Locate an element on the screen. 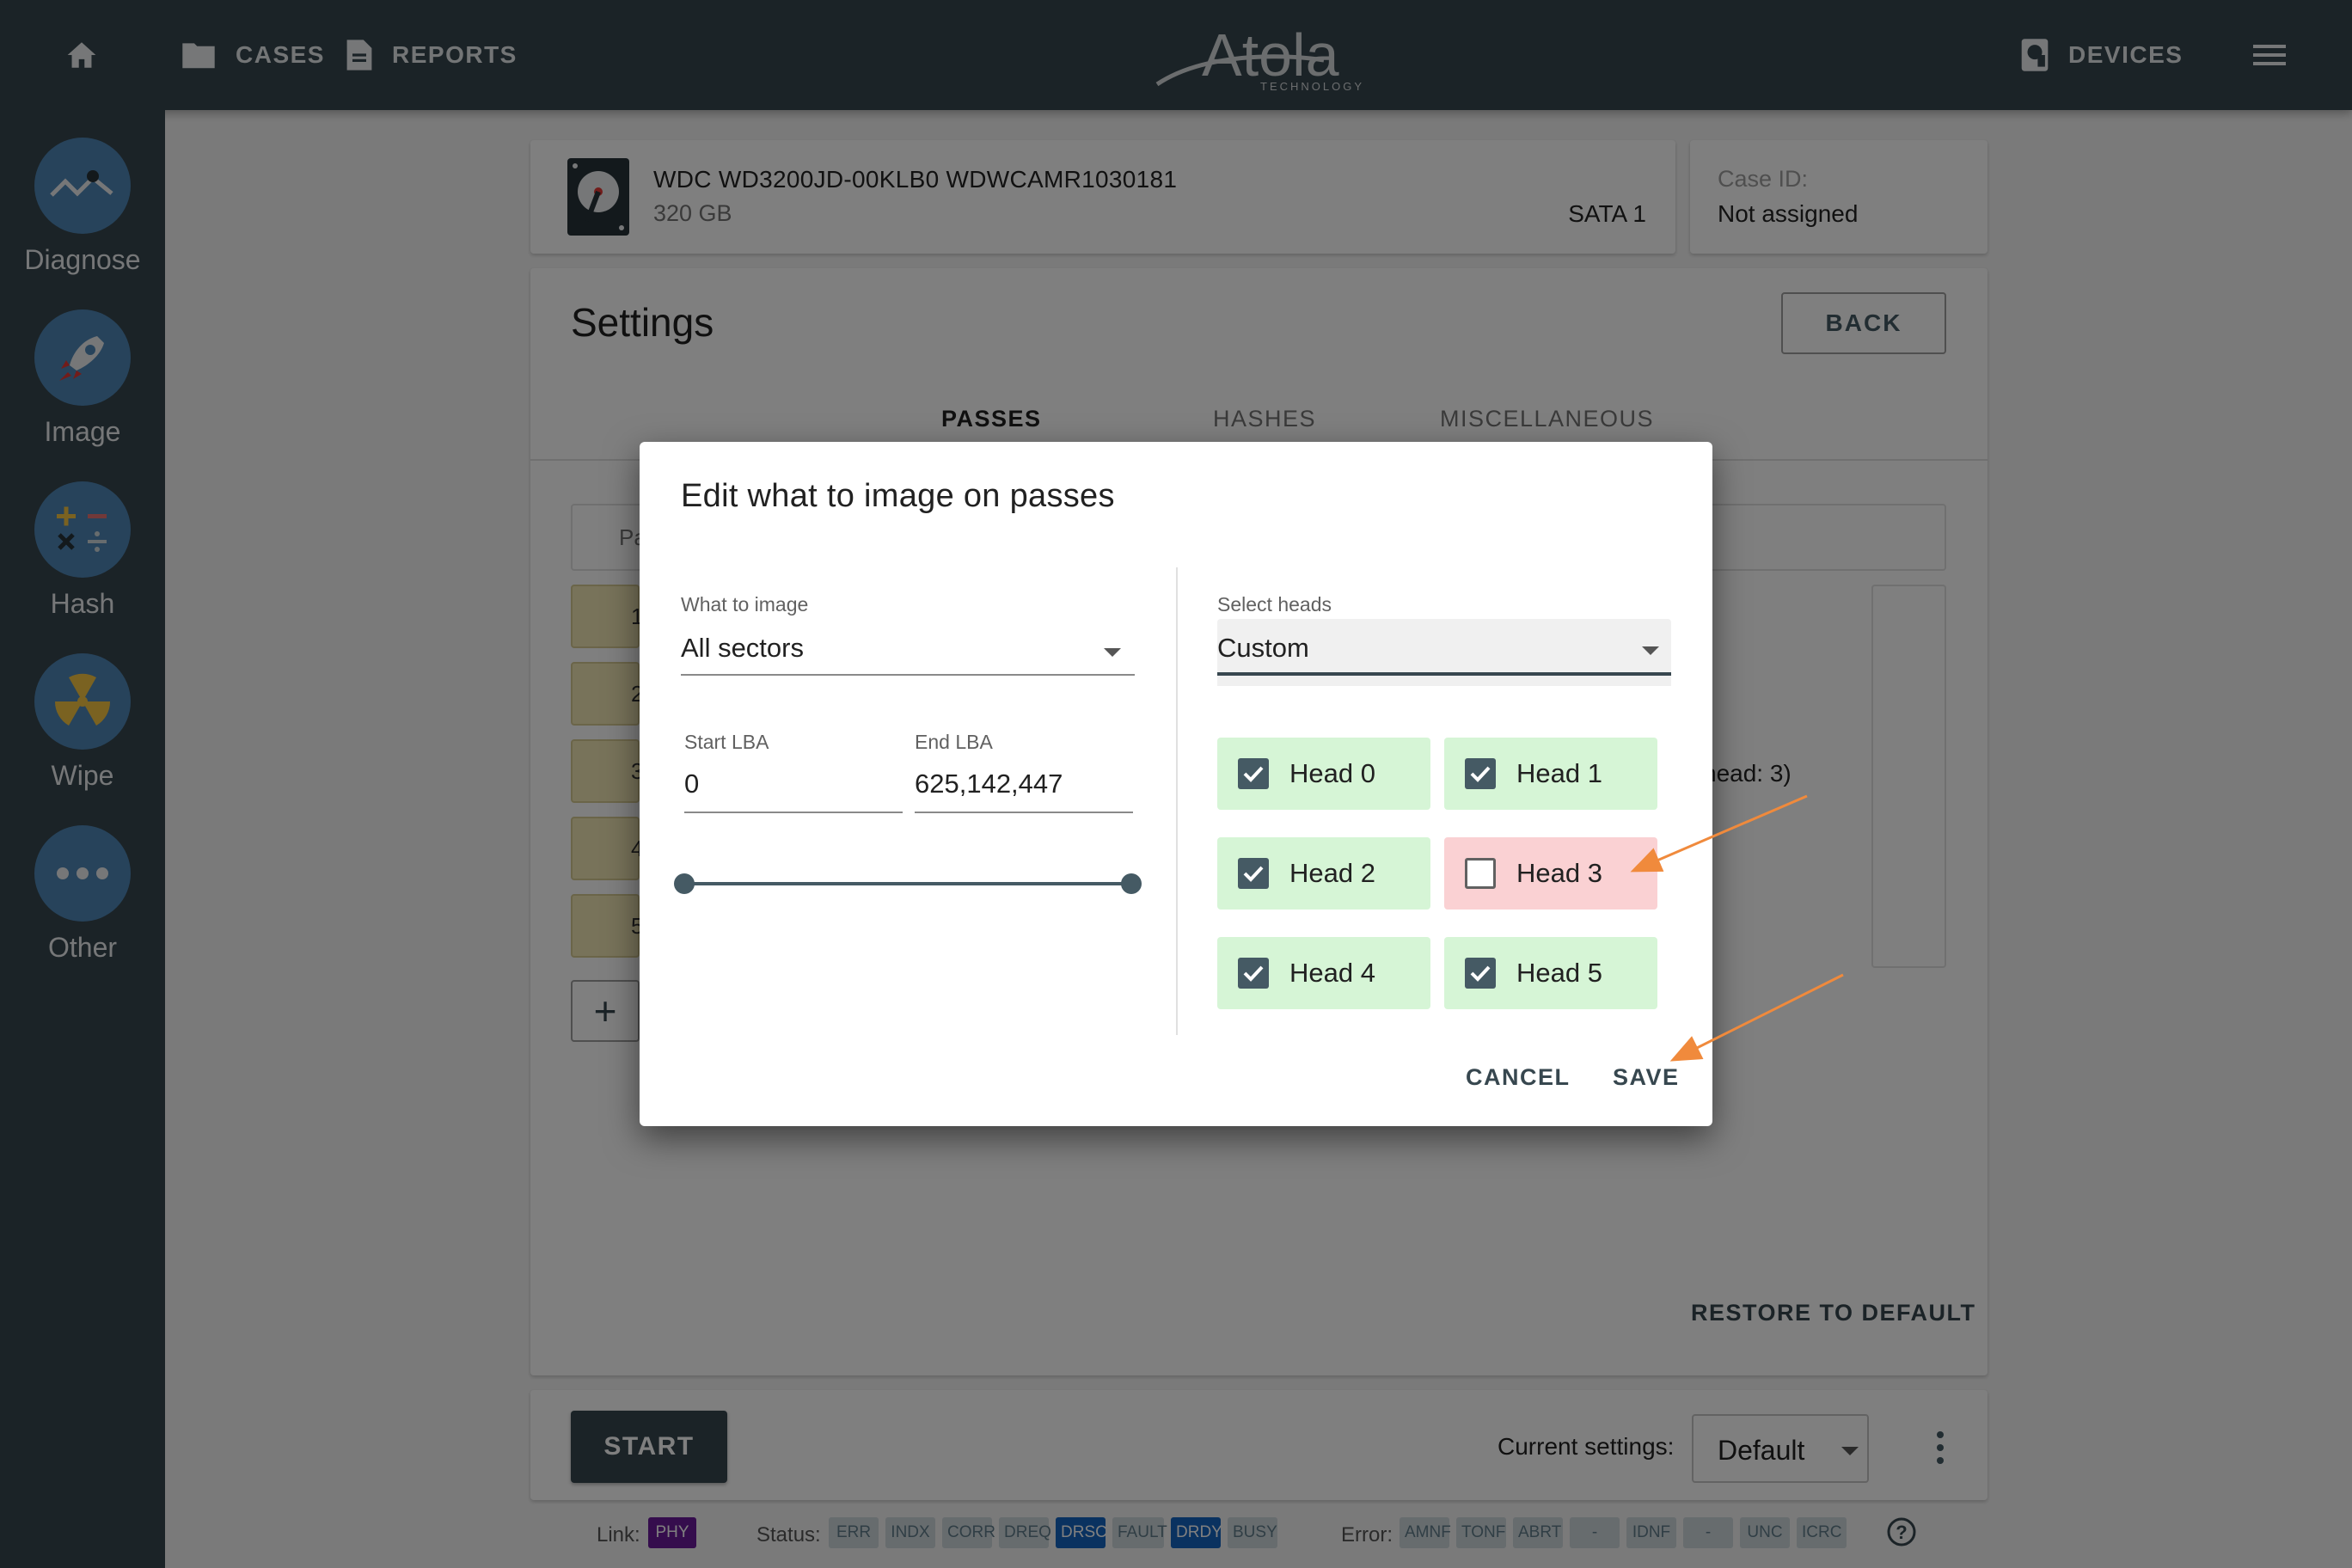 This screenshot has height=1568, width=2352. end-lba-label: End LBA is located at coordinates (954, 742).